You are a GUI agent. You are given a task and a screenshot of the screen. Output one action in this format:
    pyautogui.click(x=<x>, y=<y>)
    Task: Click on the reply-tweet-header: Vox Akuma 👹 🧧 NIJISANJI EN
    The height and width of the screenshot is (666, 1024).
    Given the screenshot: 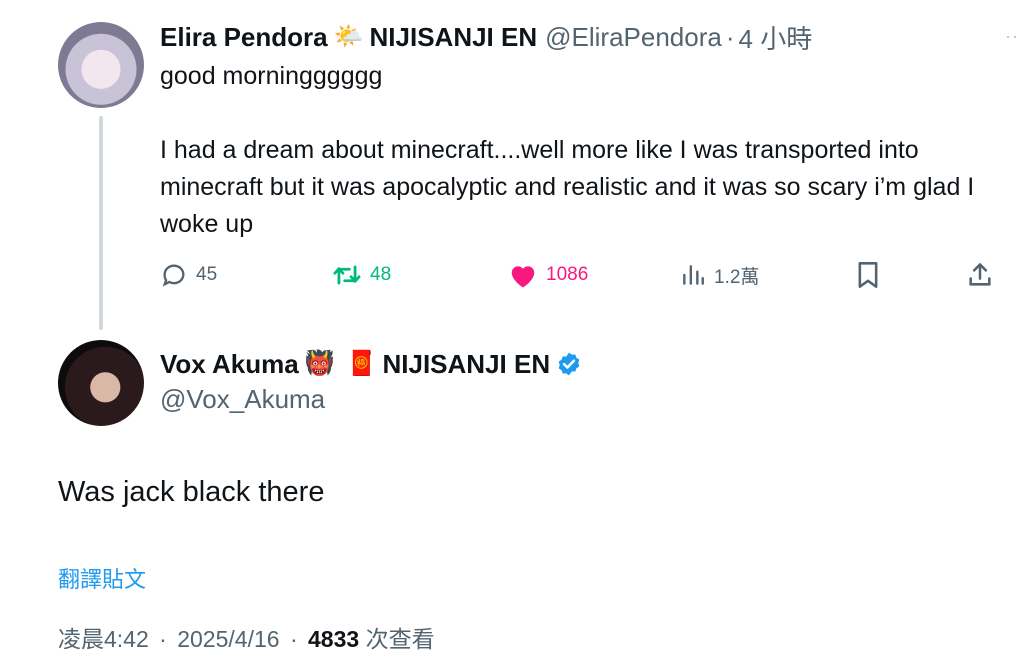 What is the action you would take?
    pyautogui.click(x=371, y=364)
    